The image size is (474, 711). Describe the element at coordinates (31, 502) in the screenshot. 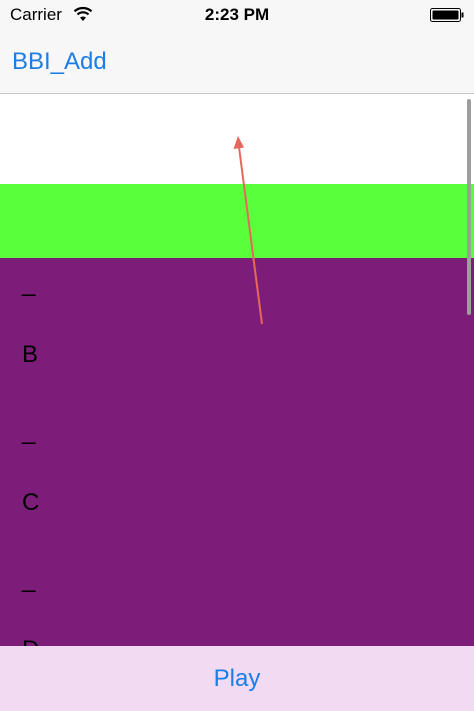

I see `list-item: C` at that location.